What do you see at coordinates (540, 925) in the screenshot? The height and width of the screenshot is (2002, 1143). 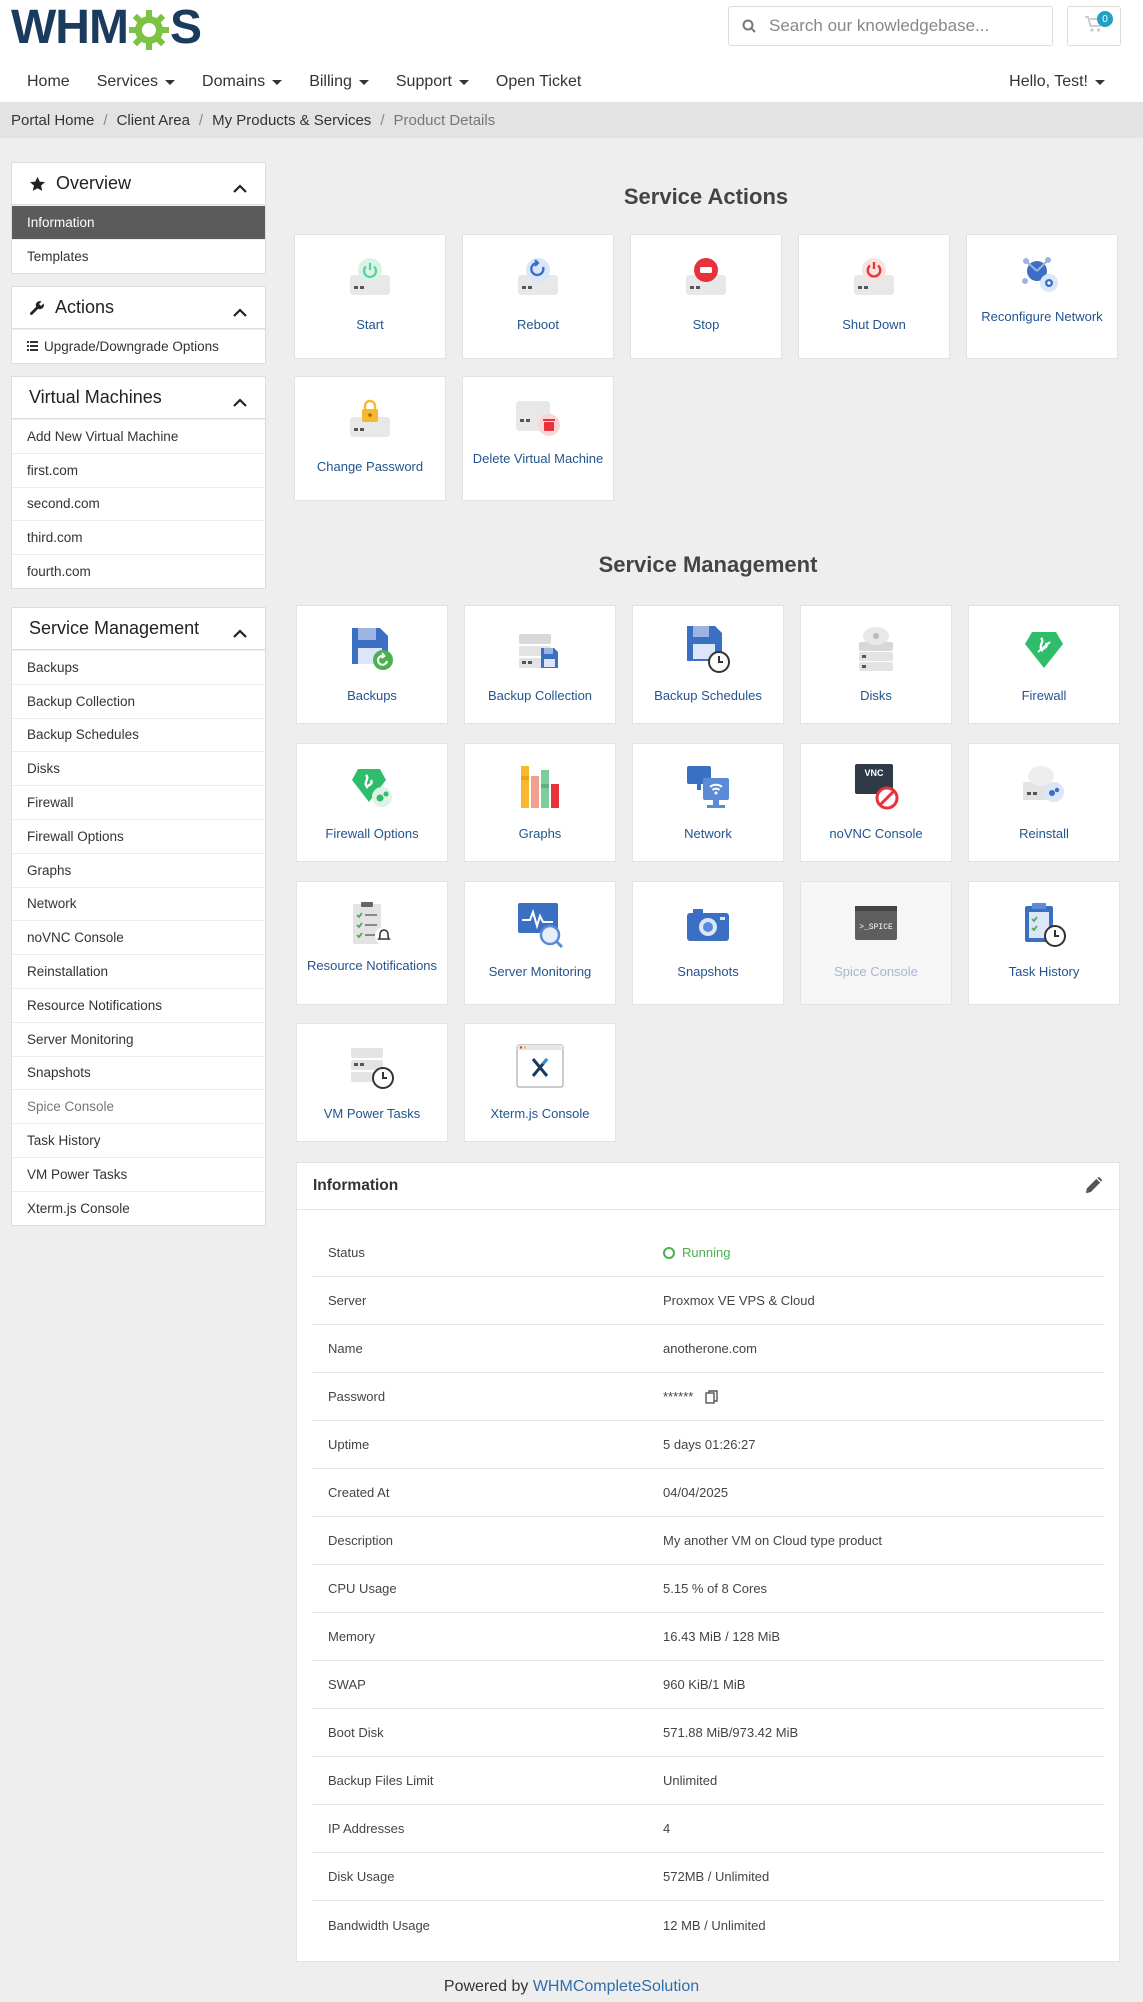 I see `monitoring-icon` at bounding box center [540, 925].